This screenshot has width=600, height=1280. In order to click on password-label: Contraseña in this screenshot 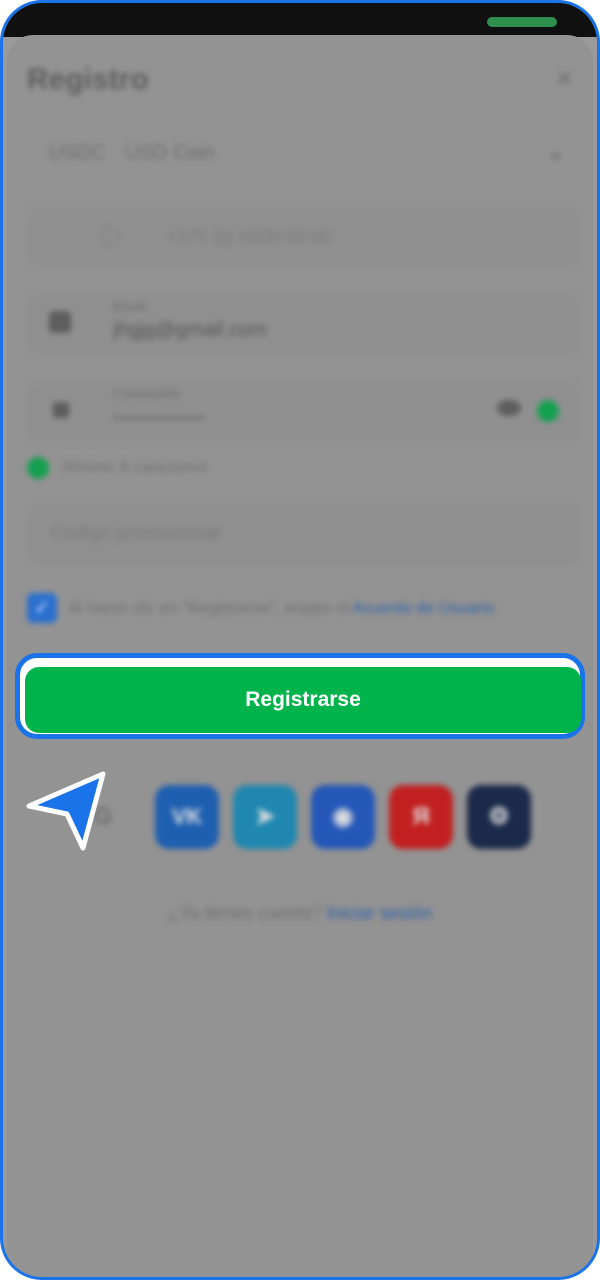, I will do `click(147, 393)`.